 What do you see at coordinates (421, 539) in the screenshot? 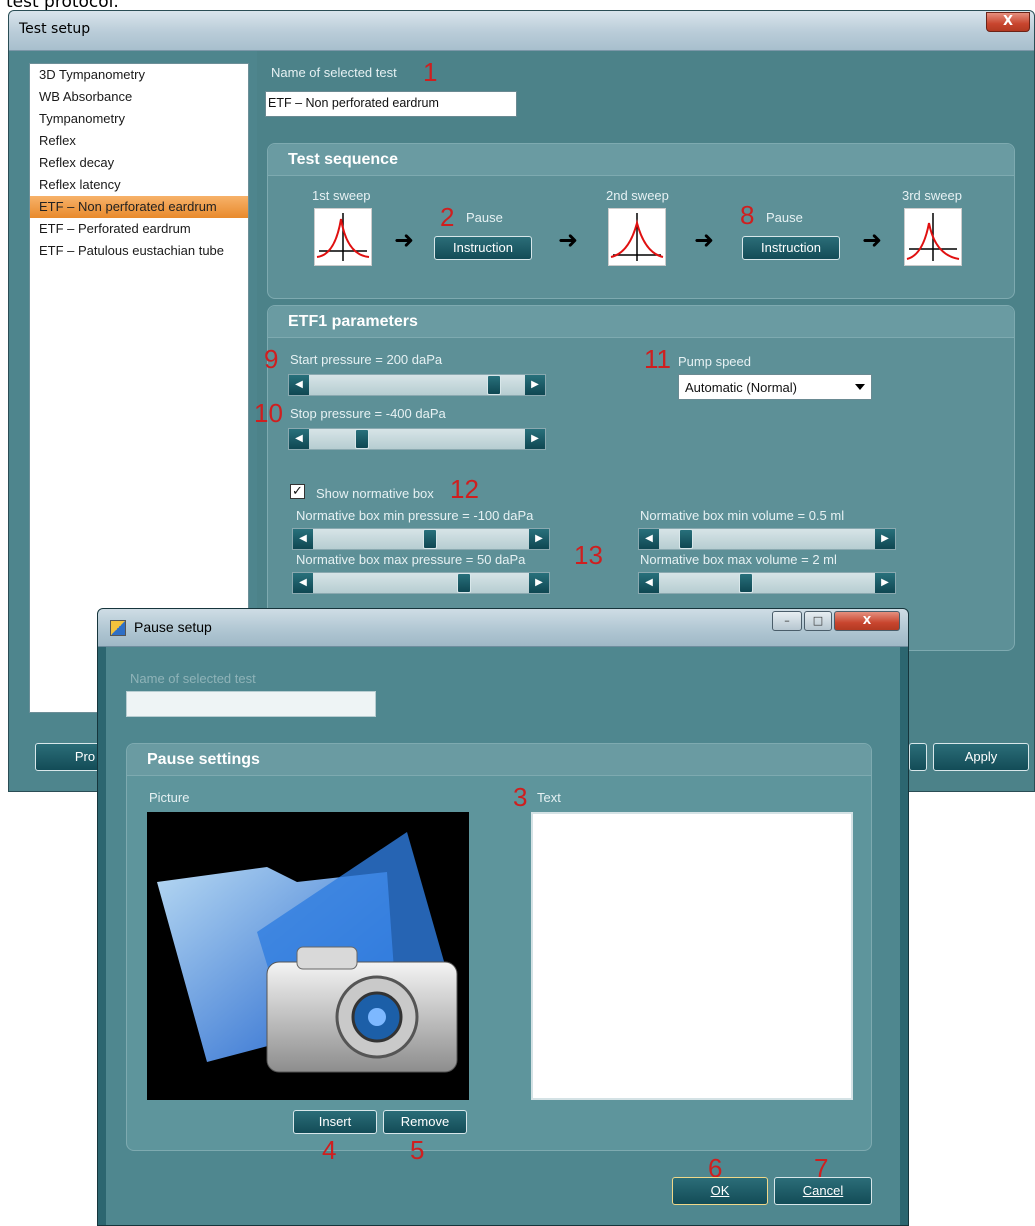
I see `norm-min-pressure-slider: ◀ ▶` at bounding box center [421, 539].